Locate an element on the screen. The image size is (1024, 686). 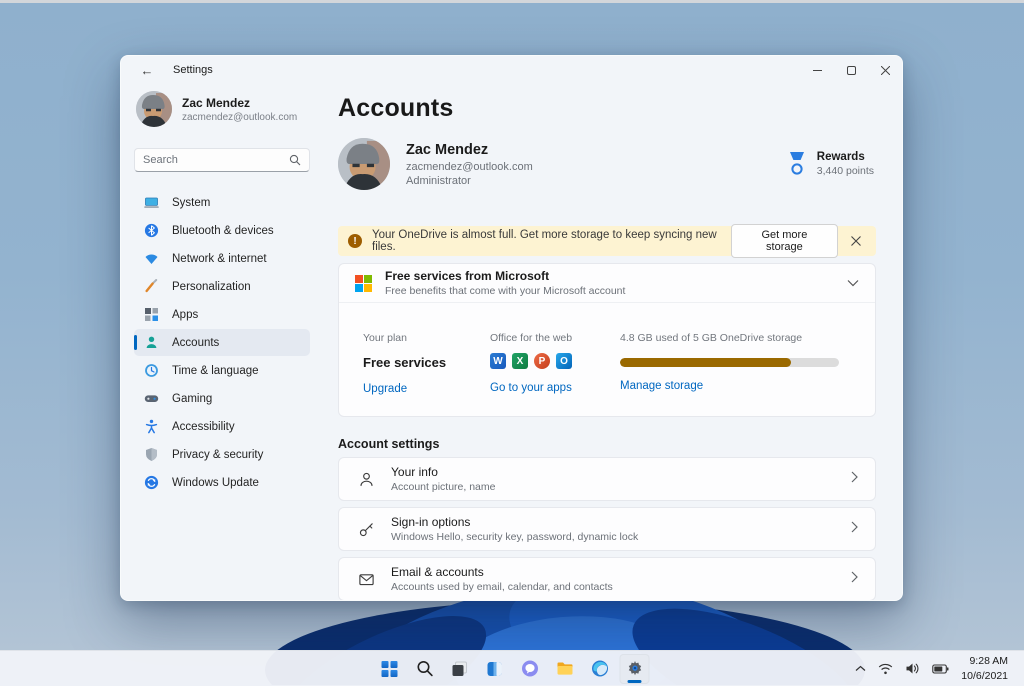
chevron-down-icon is located at coordinates (853, 283).